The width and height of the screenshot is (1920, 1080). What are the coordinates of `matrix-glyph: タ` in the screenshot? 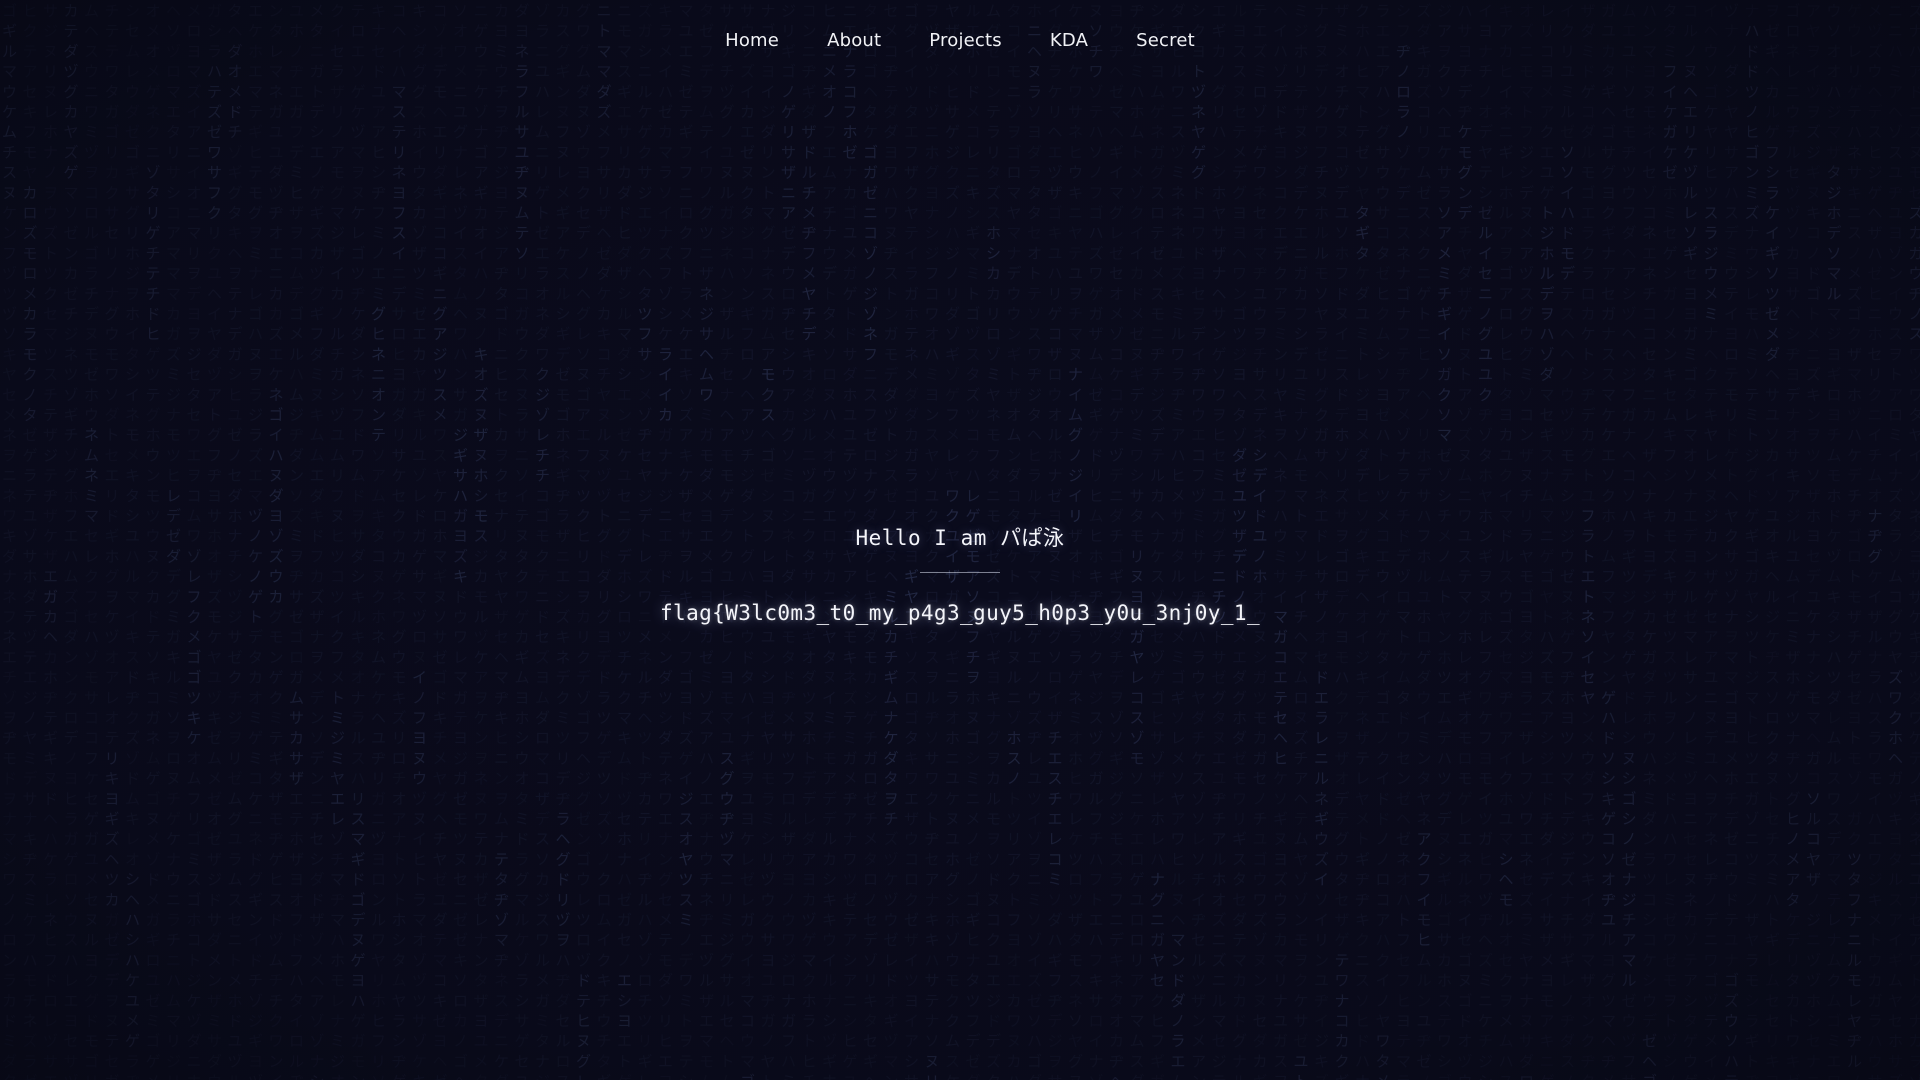 It's located at (1506, 395).